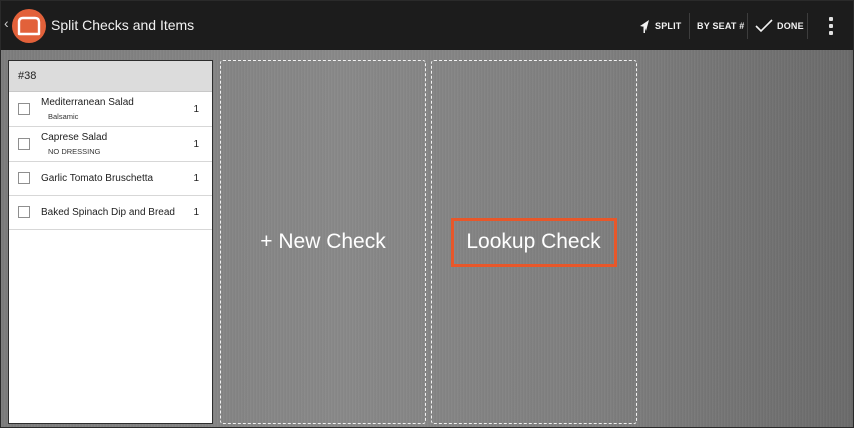 Image resolution: width=854 pixels, height=428 pixels. What do you see at coordinates (764, 25) in the screenshot?
I see `checkmark-icon` at bounding box center [764, 25].